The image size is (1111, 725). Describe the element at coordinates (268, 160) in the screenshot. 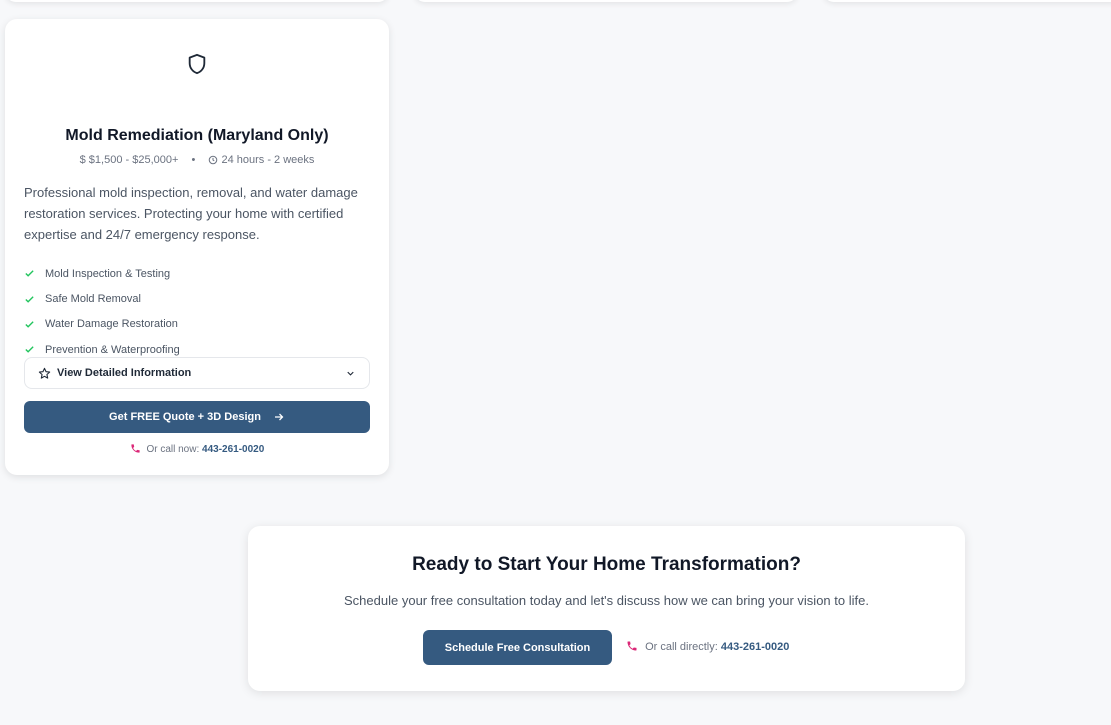

I see `duration: 24 hours - 2 weeks` at that location.